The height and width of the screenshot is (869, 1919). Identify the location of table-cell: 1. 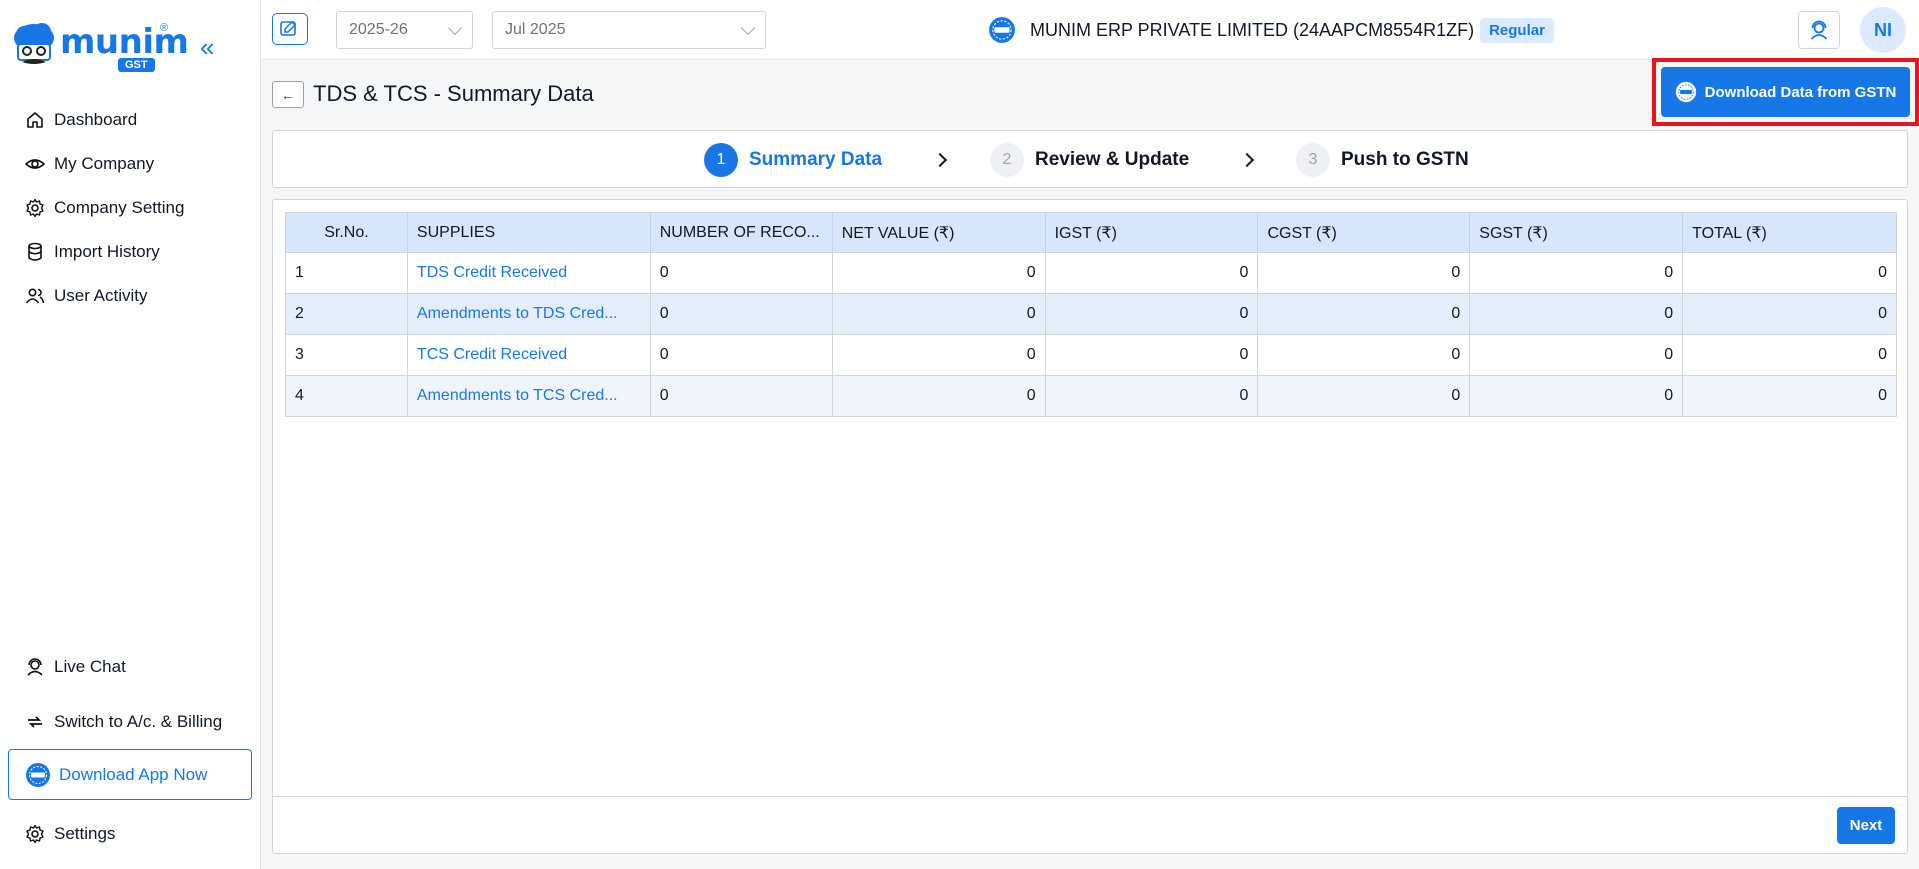
(346, 273).